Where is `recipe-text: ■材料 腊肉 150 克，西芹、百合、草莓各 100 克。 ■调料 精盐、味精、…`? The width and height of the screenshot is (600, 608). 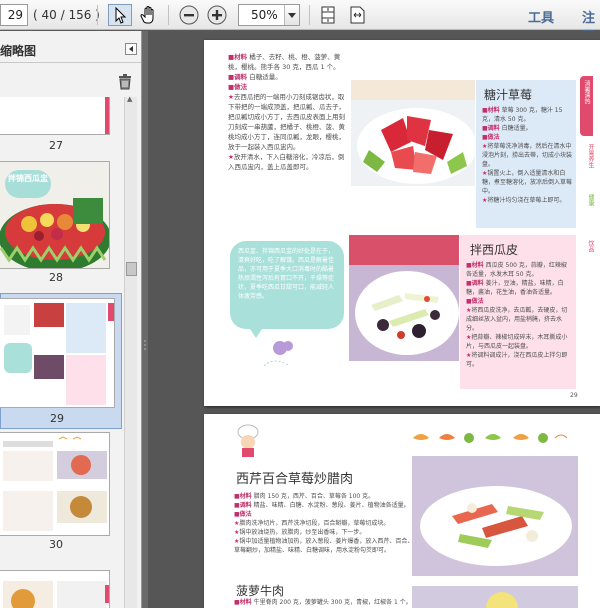
recipe-text: ■材料 腊肉 150 克，西芹、百合、草莓各 100 克。 ■调料 精盐、味精、… is located at coordinates (324, 523).